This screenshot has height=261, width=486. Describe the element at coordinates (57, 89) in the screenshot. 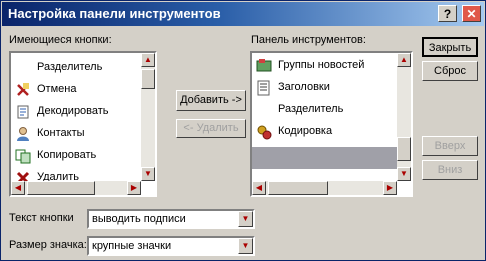

I see `list-item-label: Отмена` at that location.